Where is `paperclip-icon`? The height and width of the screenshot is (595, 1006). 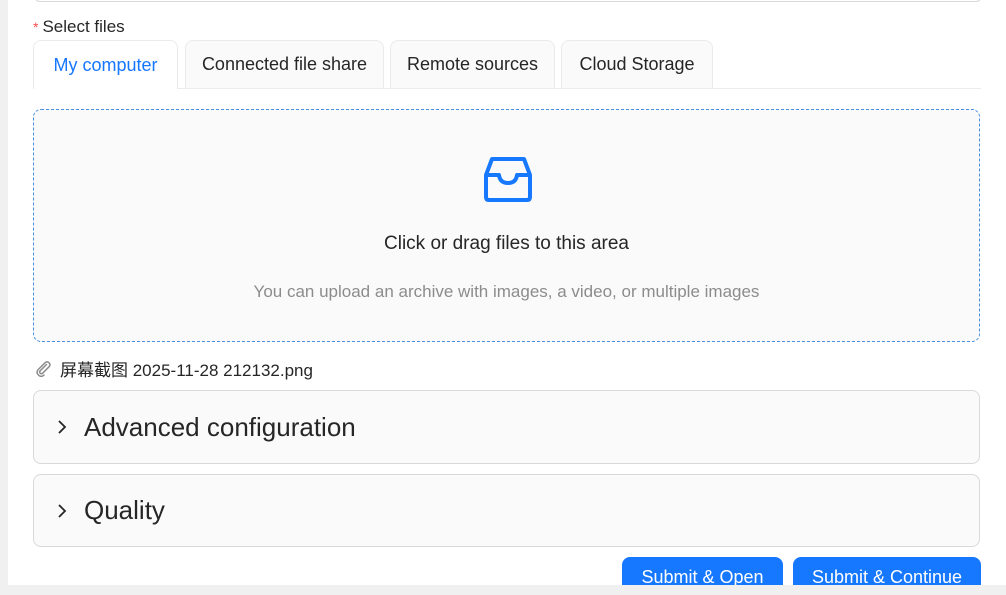
paperclip-icon is located at coordinates (43, 369).